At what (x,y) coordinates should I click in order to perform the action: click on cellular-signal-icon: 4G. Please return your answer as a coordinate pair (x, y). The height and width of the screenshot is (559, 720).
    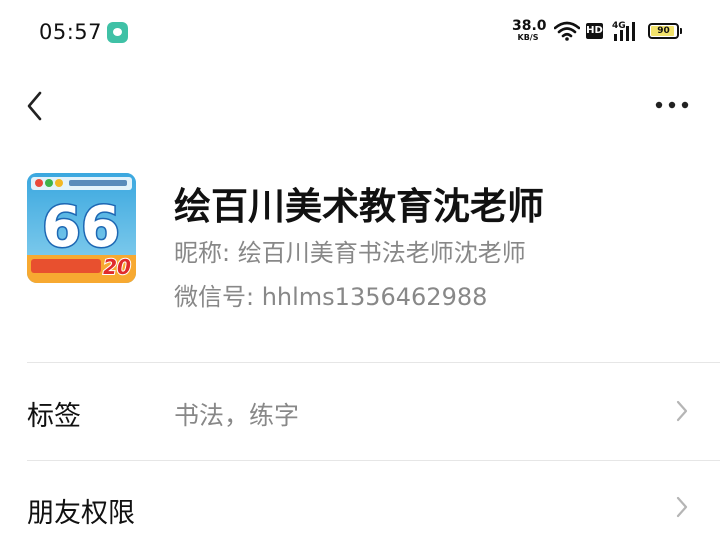
    Looking at the image, I should click on (623, 31).